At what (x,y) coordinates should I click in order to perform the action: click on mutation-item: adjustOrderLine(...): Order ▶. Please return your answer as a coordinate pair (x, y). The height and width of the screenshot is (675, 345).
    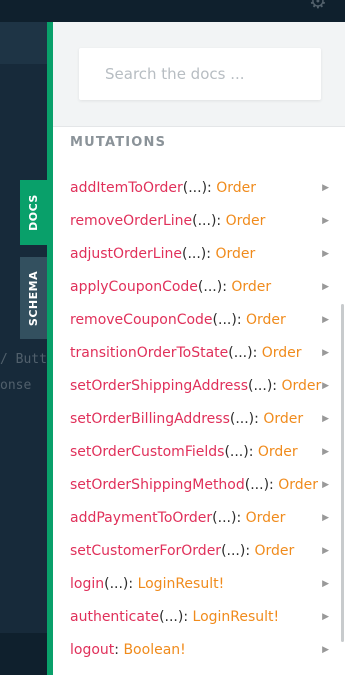
    Looking at the image, I should click on (202, 254).